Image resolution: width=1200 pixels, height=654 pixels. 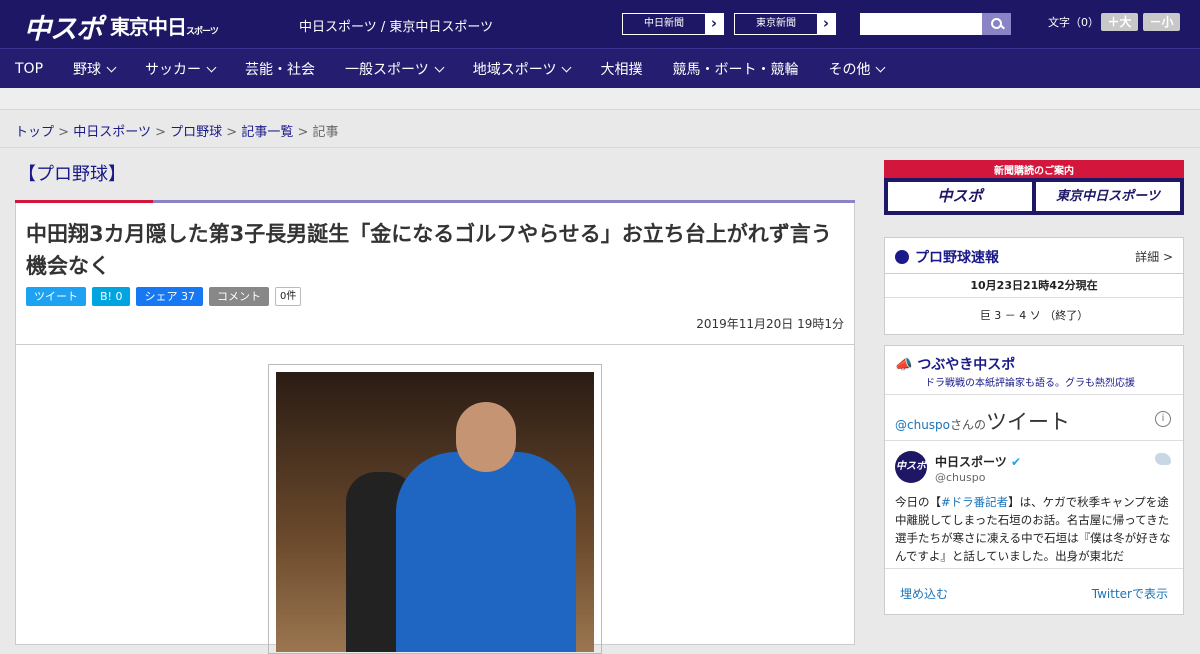 What do you see at coordinates (1034, 316) in the screenshot?
I see `score-line: 巨 3 － 4 ソ （終了）` at bounding box center [1034, 316].